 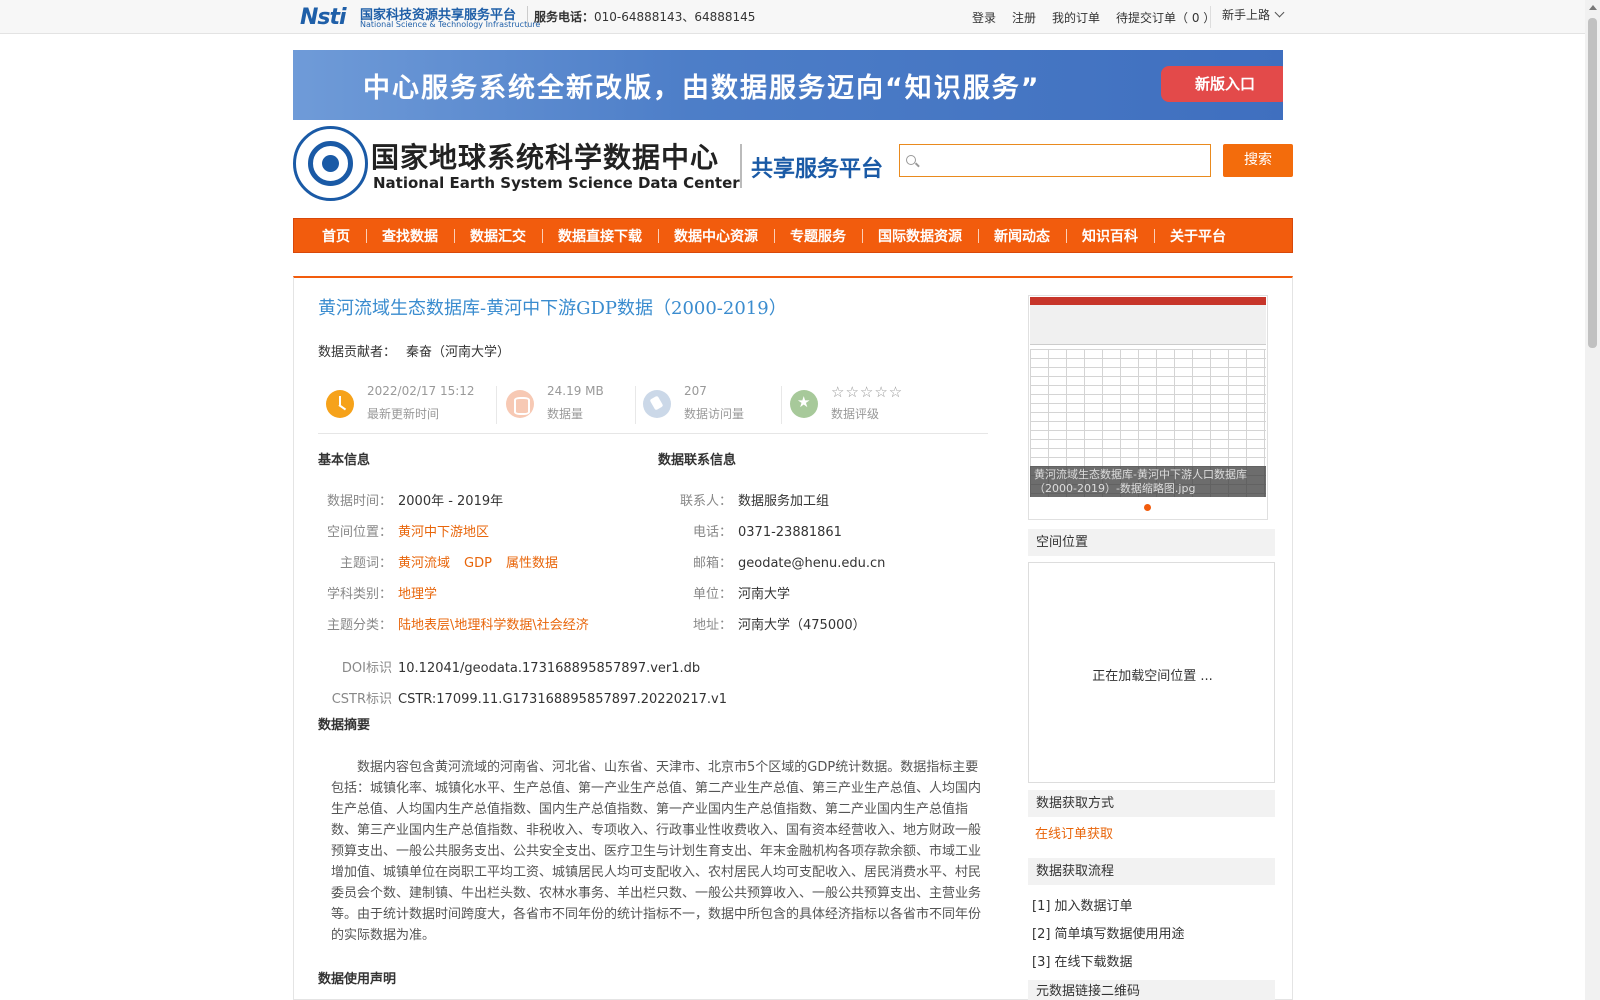 What do you see at coordinates (702, 88) in the screenshot?
I see `banner-text: 中心服务系统全新改版，由数据服务迈向“知识服务”` at bounding box center [702, 88].